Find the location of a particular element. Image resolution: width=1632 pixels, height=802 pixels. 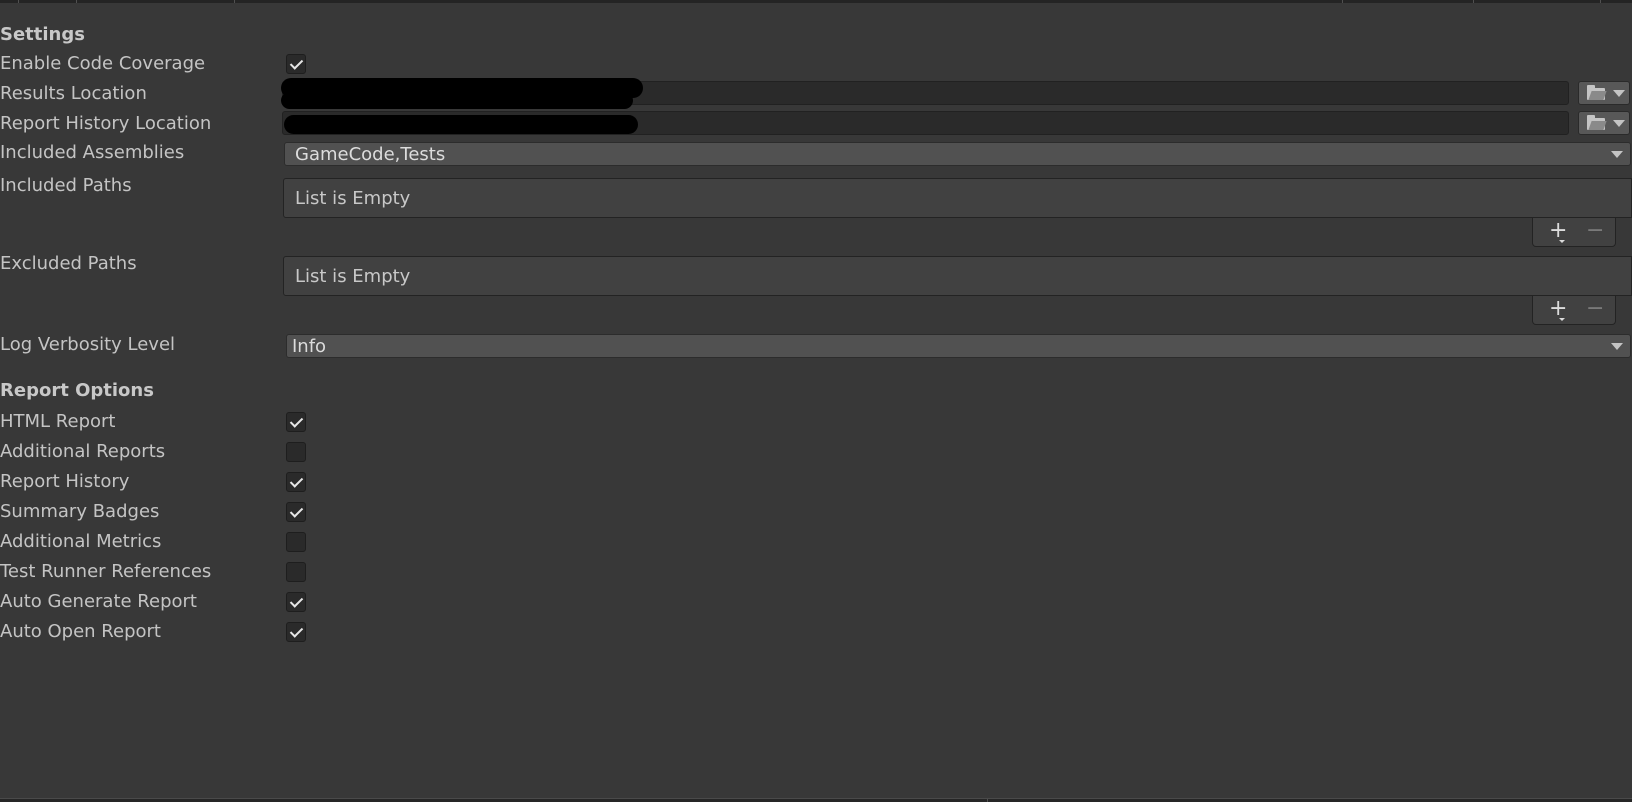

log-verbosity-value: Info is located at coordinates (309, 346).